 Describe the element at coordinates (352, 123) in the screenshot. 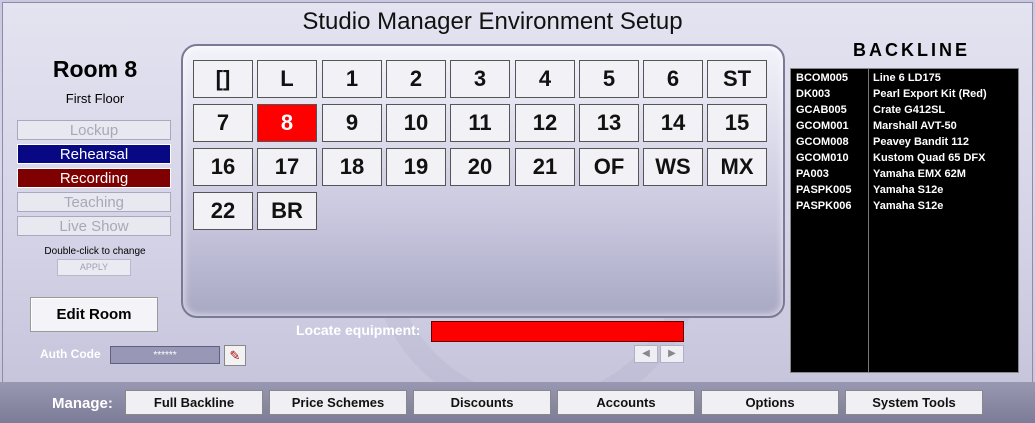

I see `room-tile: 9` at that location.